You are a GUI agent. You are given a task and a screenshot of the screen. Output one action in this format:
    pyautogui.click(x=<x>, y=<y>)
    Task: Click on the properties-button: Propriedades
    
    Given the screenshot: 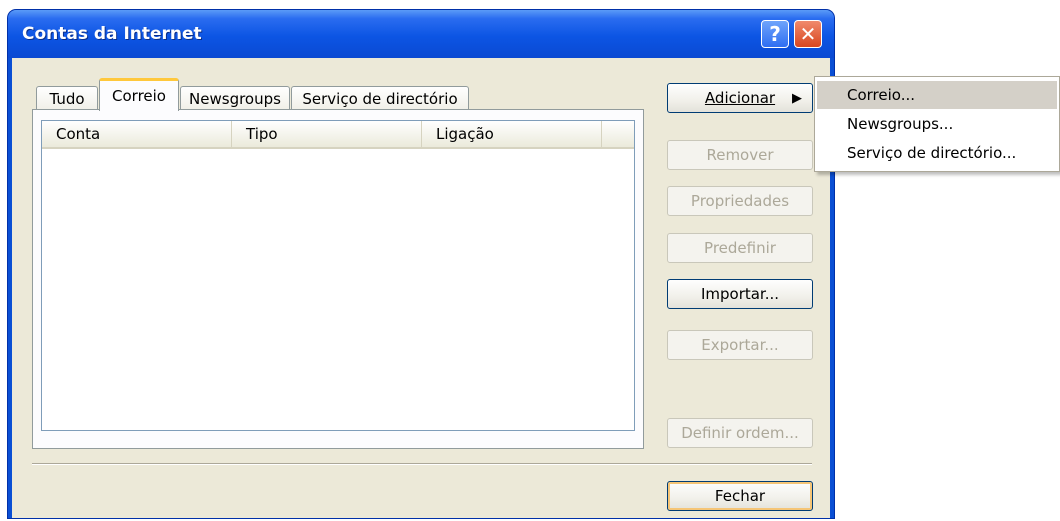 What is the action you would take?
    pyautogui.click(x=740, y=201)
    